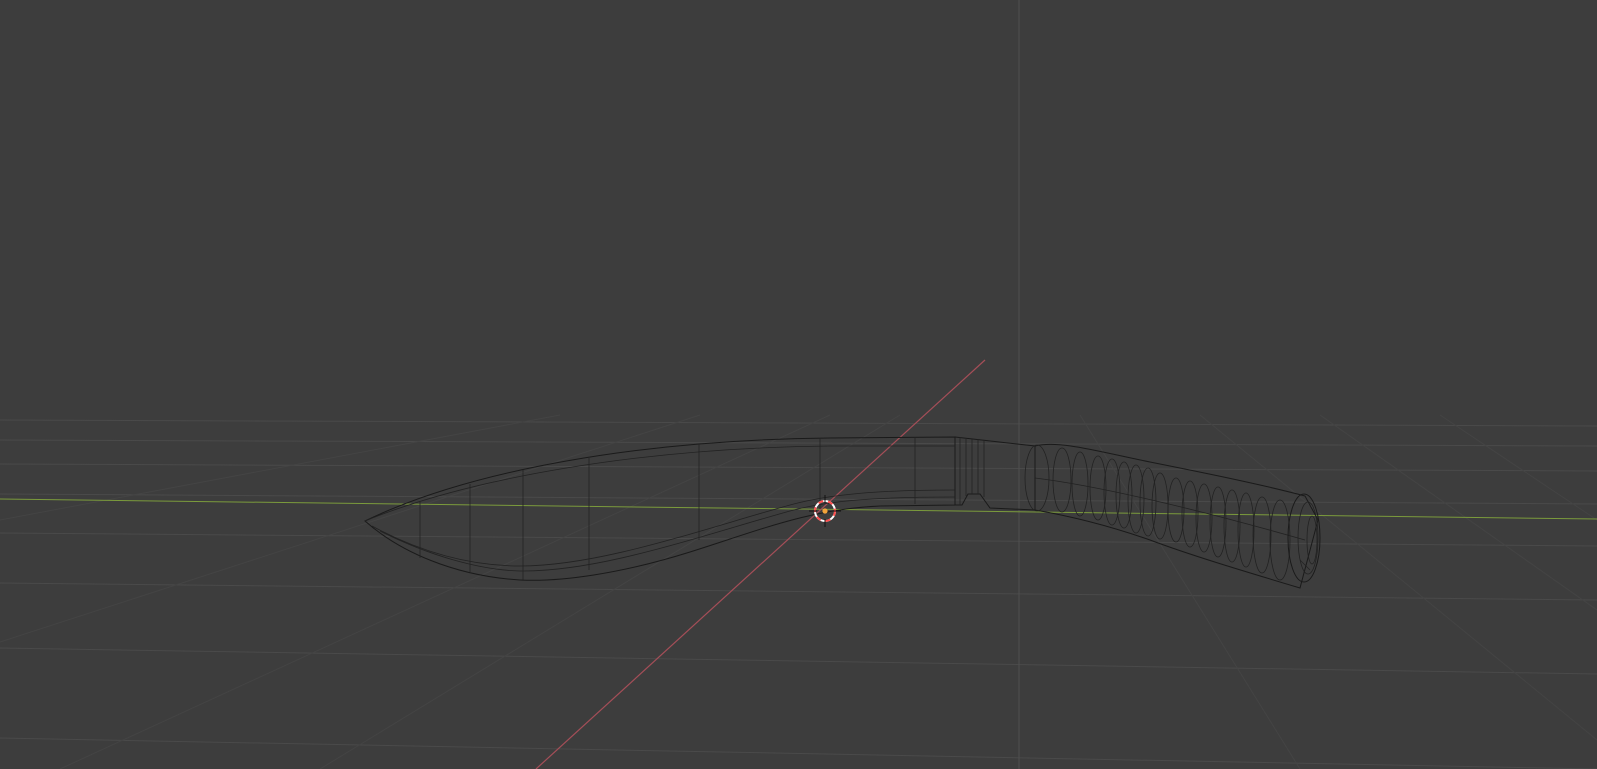  I want to click on guard-wireframe, so click(995, 473).